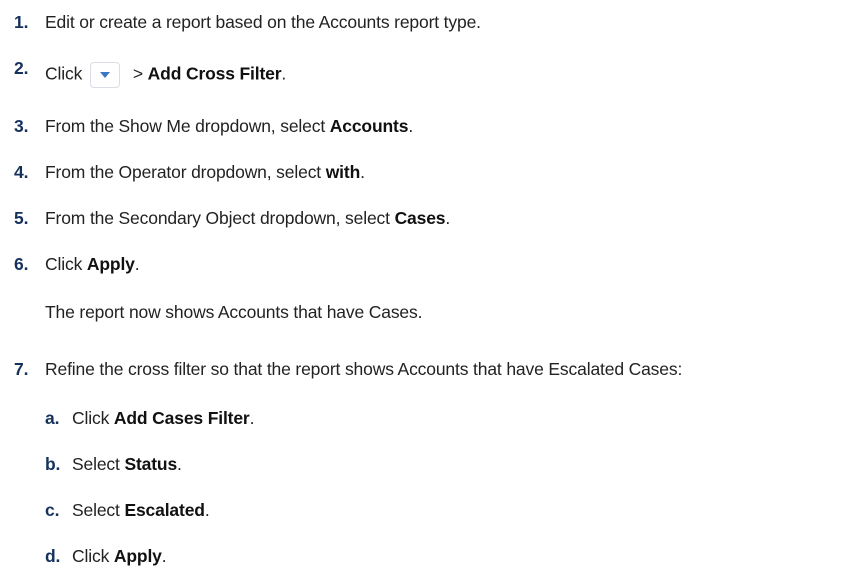 The height and width of the screenshot is (571, 850). I want to click on step-number: 3., so click(21, 125).